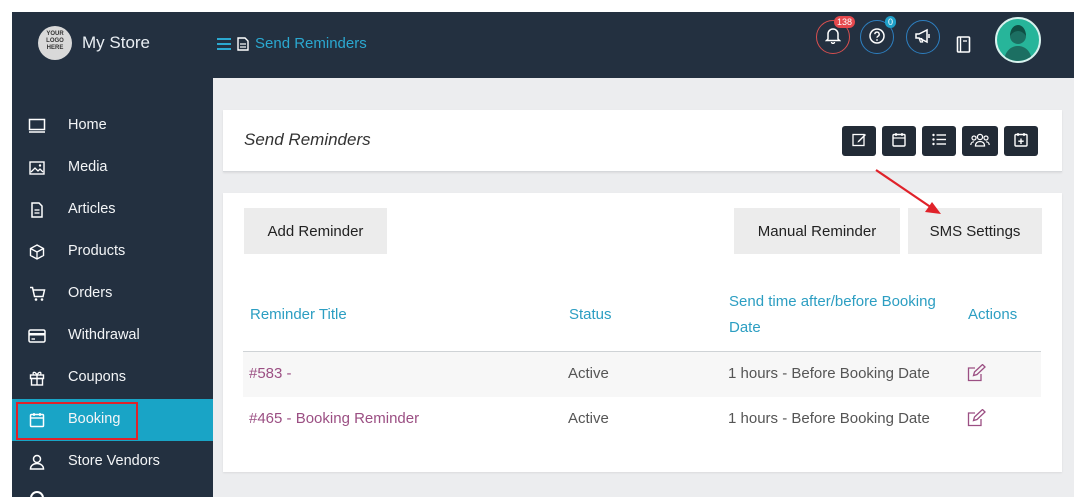 The height and width of the screenshot is (497, 1084). What do you see at coordinates (37, 494) in the screenshot?
I see `more-icon` at bounding box center [37, 494].